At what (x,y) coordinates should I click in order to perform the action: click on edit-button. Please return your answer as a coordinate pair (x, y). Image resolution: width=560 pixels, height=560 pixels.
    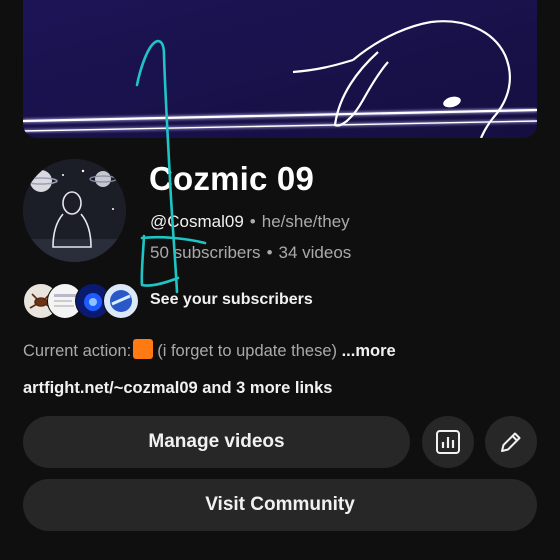
    Looking at the image, I should click on (511, 442).